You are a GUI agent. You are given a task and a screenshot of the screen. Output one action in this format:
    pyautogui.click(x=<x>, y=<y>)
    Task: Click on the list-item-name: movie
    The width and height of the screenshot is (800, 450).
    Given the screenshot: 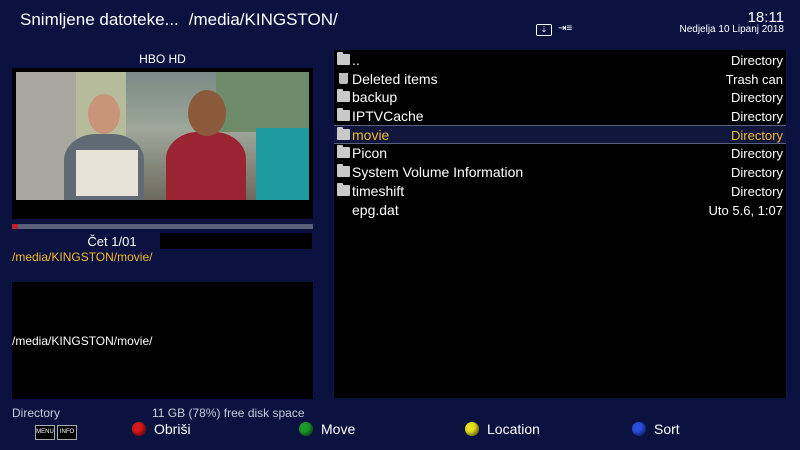 What is the action you would take?
    pyautogui.click(x=371, y=135)
    